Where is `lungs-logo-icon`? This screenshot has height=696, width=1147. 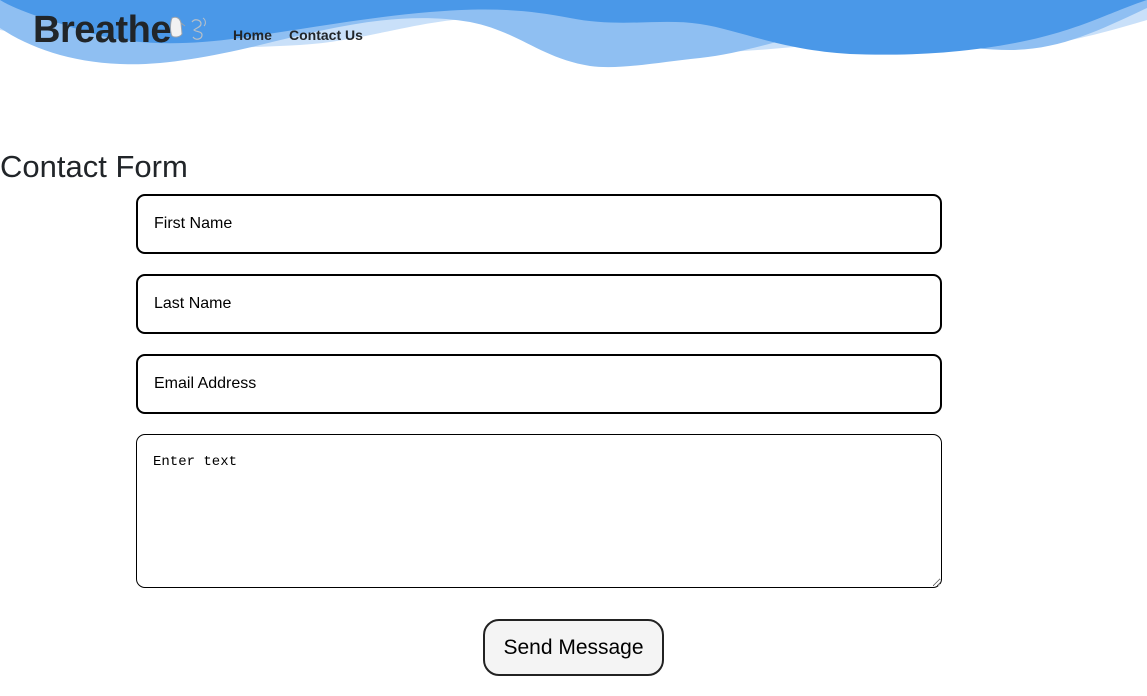 lungs-logo-icon is located at coordinates (189, 29).